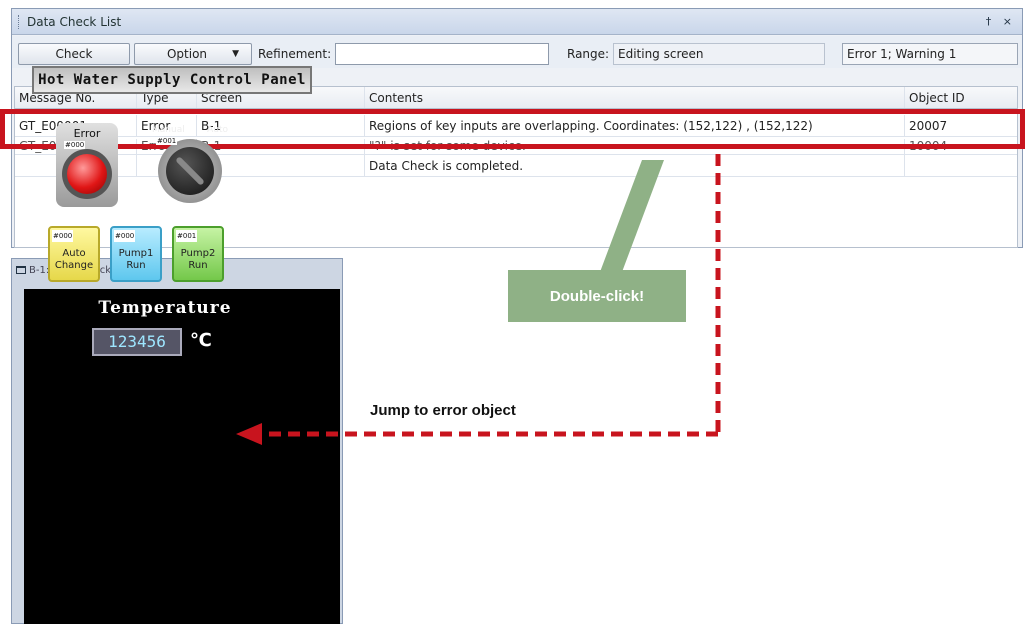  Describe the element at coordinates (443, 410) in the screenshot. I see `jump-annotation: Jump to error object` at that location.